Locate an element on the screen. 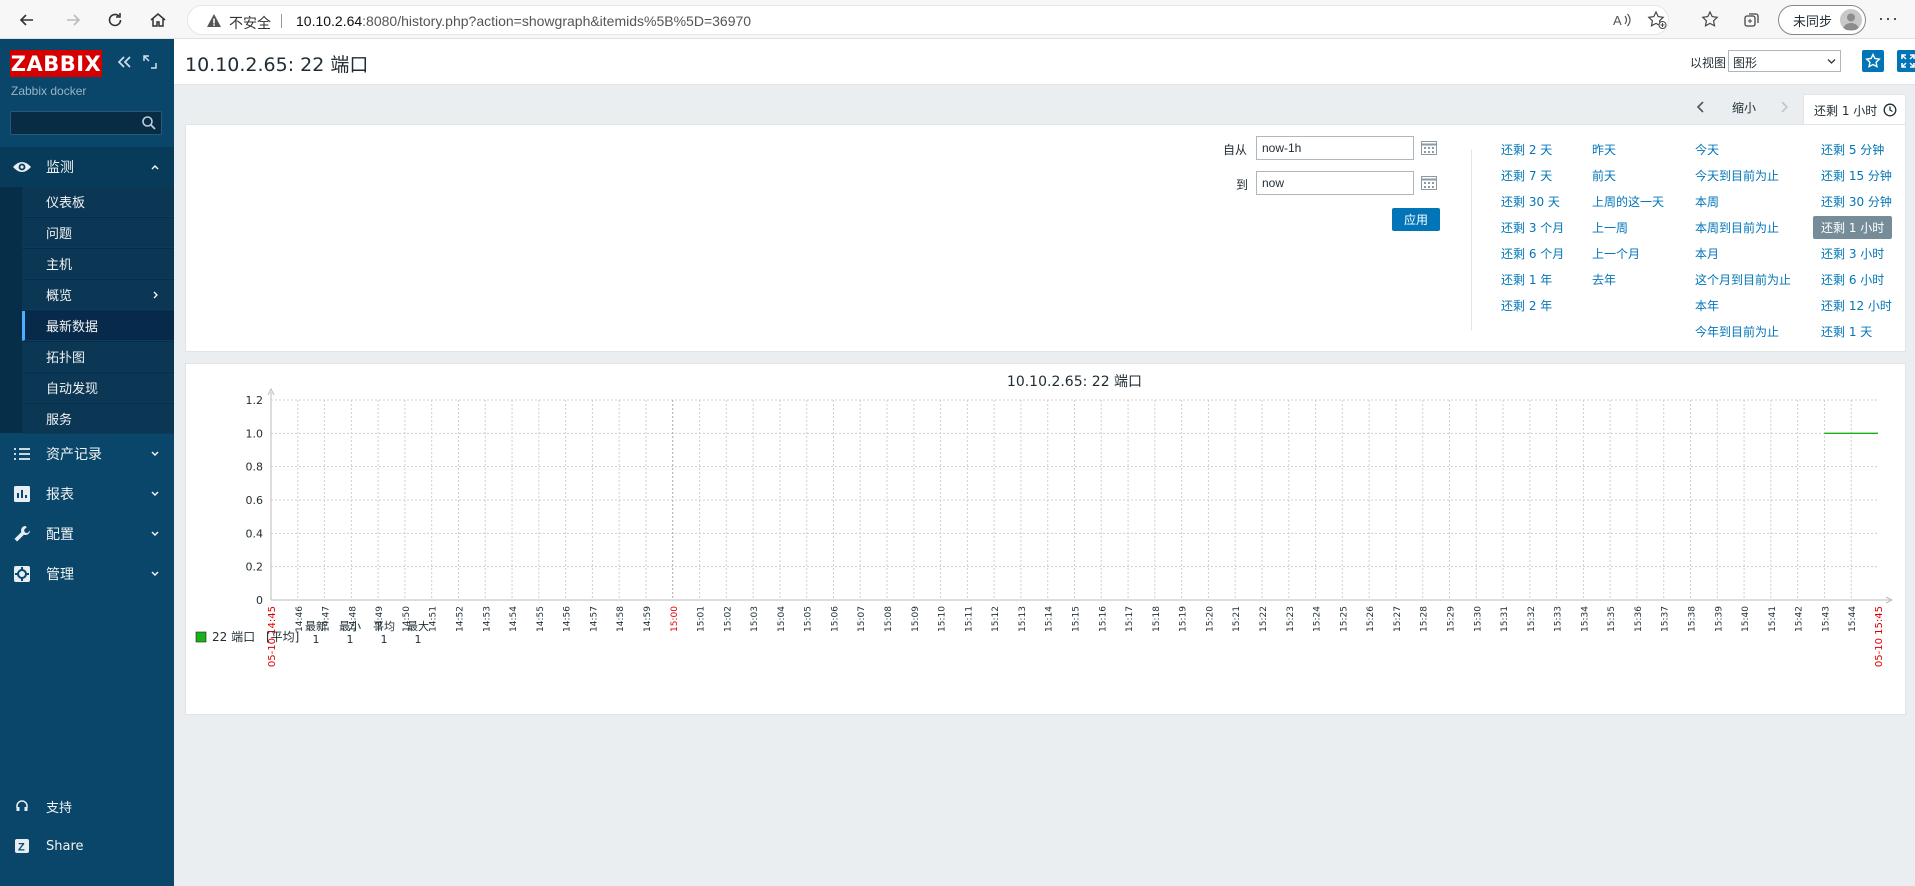  sidebar-item-hosts: 主机 is located at coordinates (98, 264).